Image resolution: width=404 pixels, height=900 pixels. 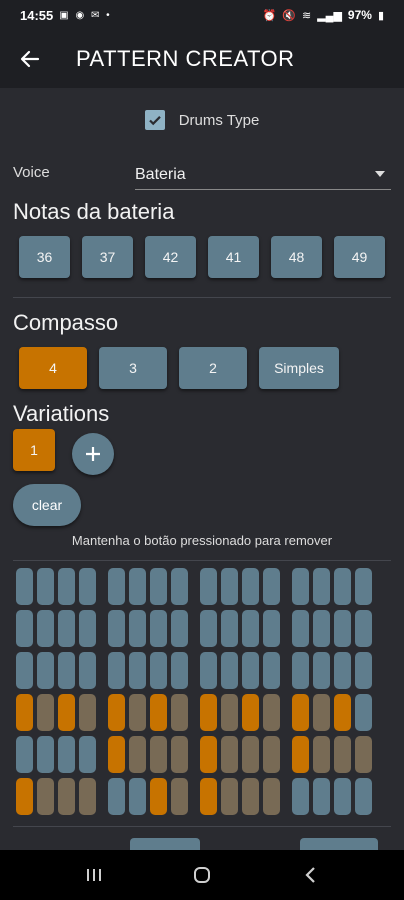 What do you see at coordinates (107, 257) in the screenshot?
I see `note-button: 37` at bounding box center [107, 257].